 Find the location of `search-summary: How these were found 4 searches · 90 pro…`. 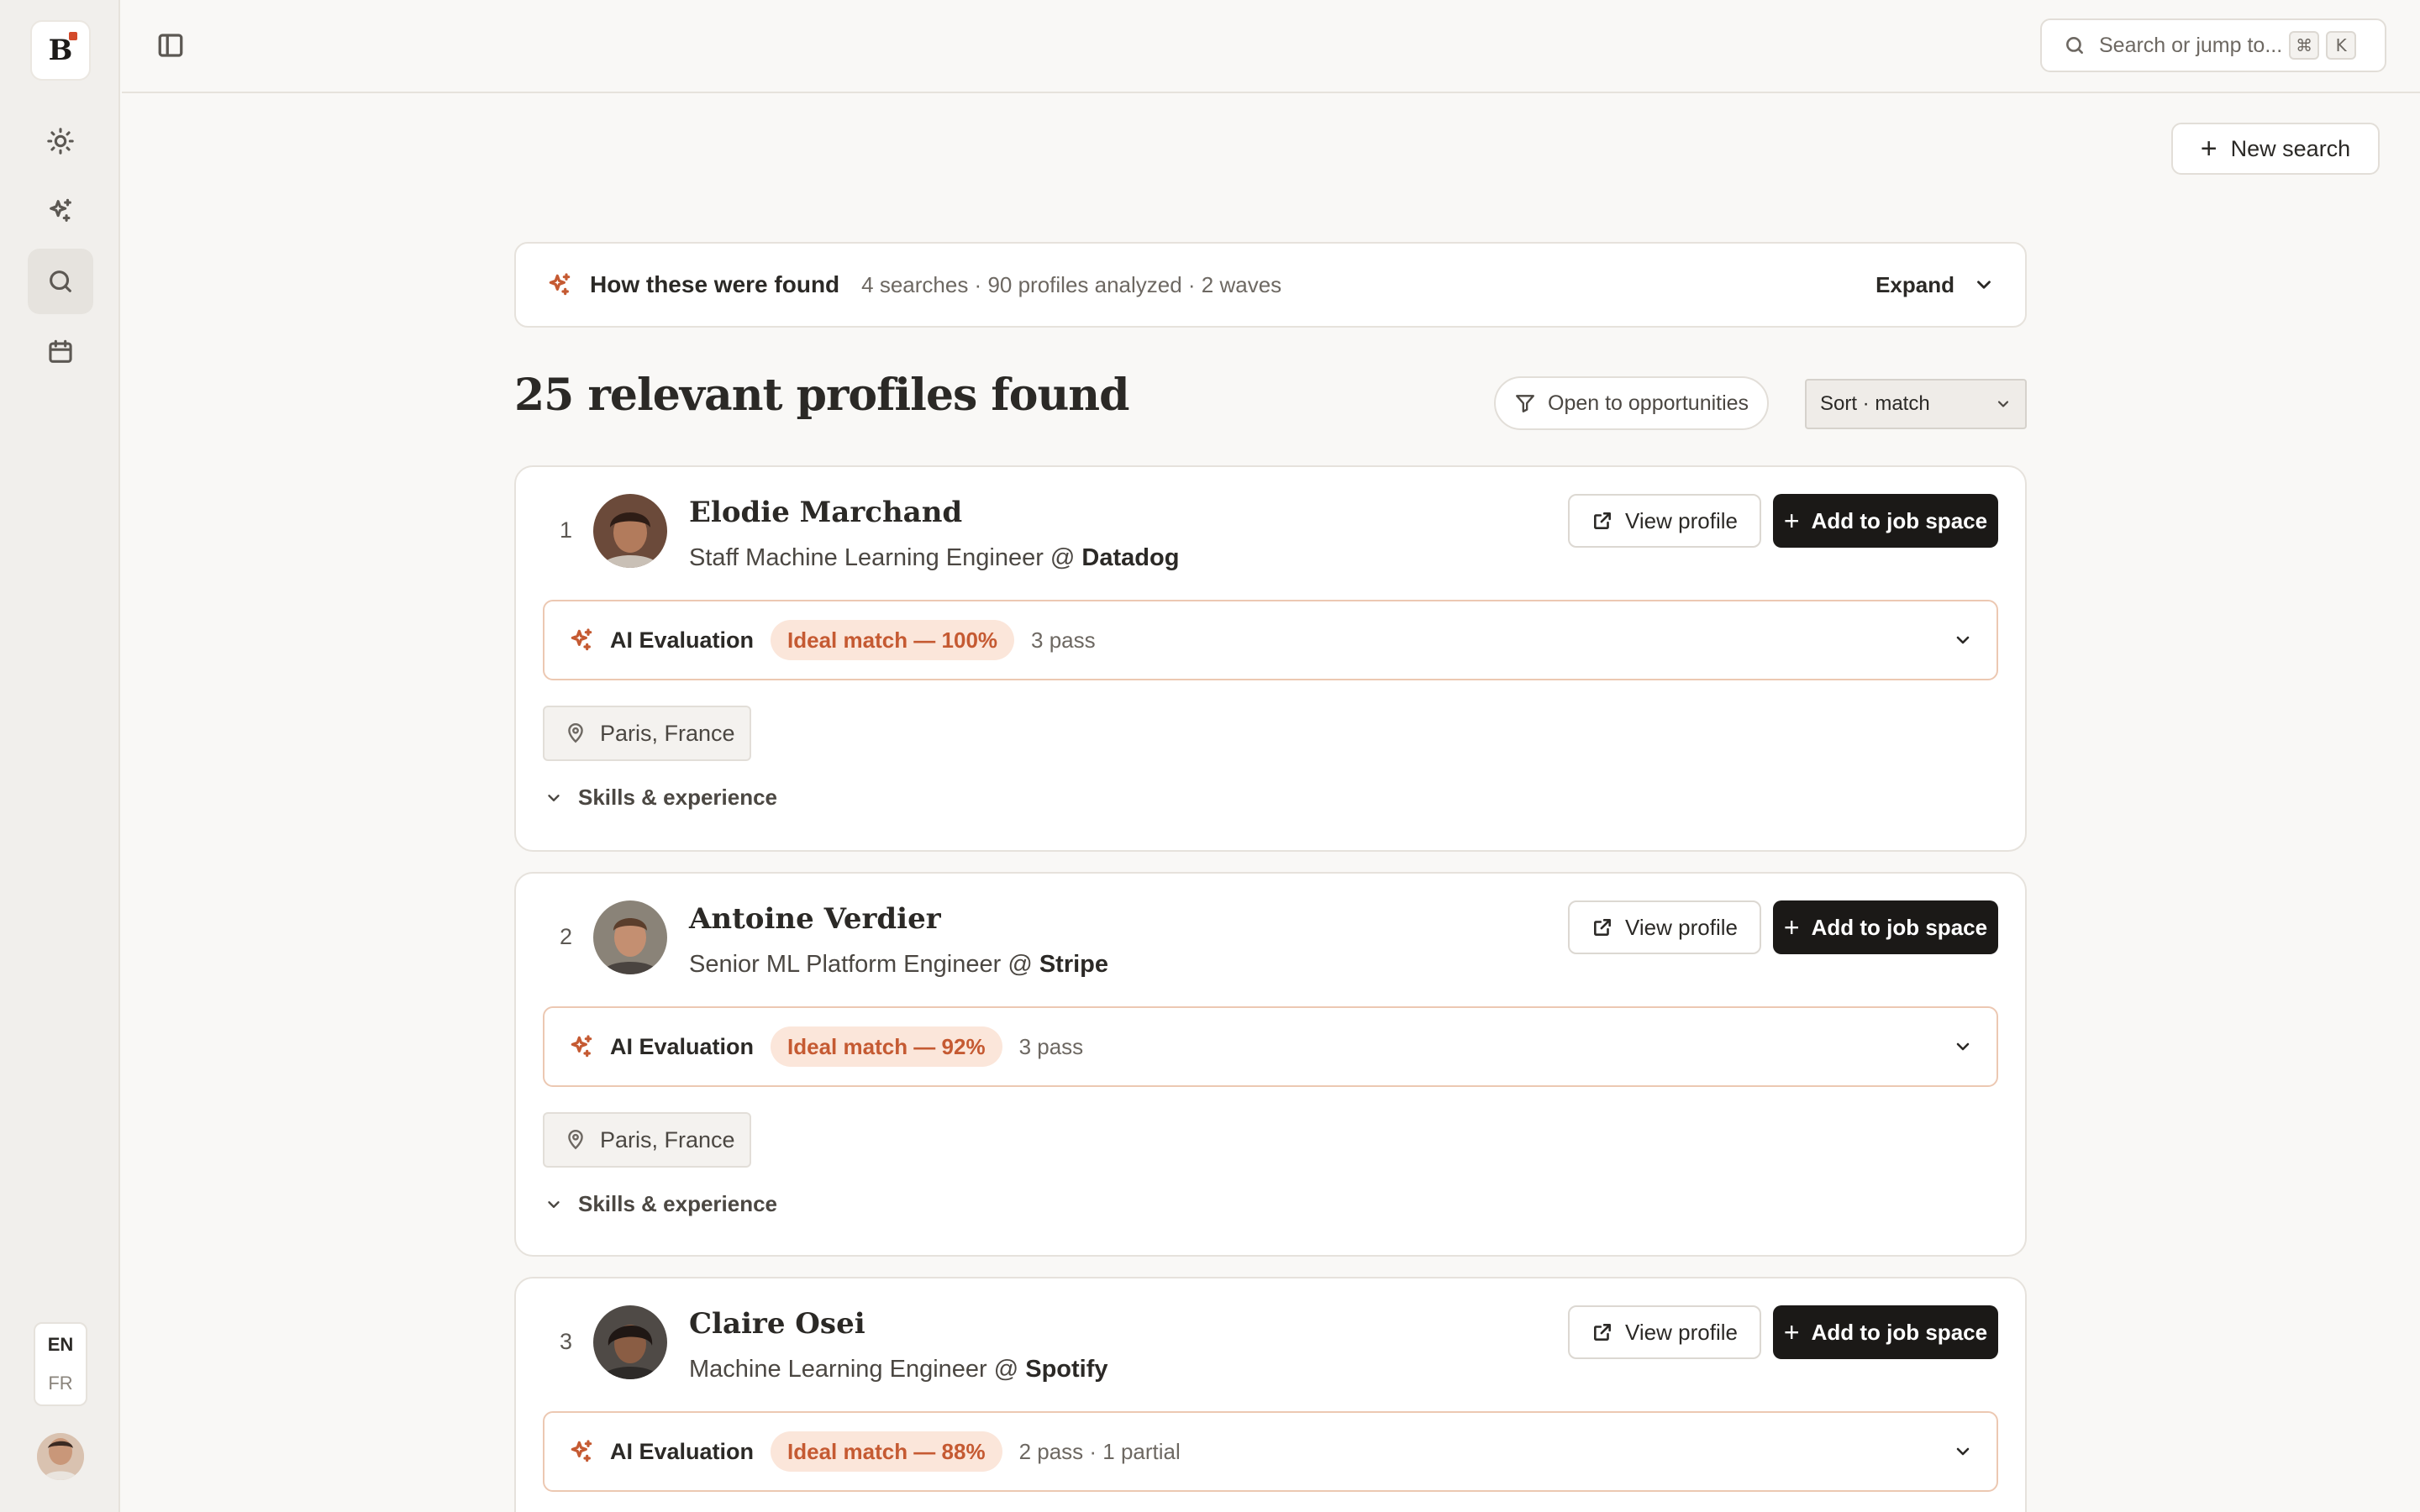

search-summary: How these were found 4 searches · 90 pro… is located at coordinates (1270, 285).